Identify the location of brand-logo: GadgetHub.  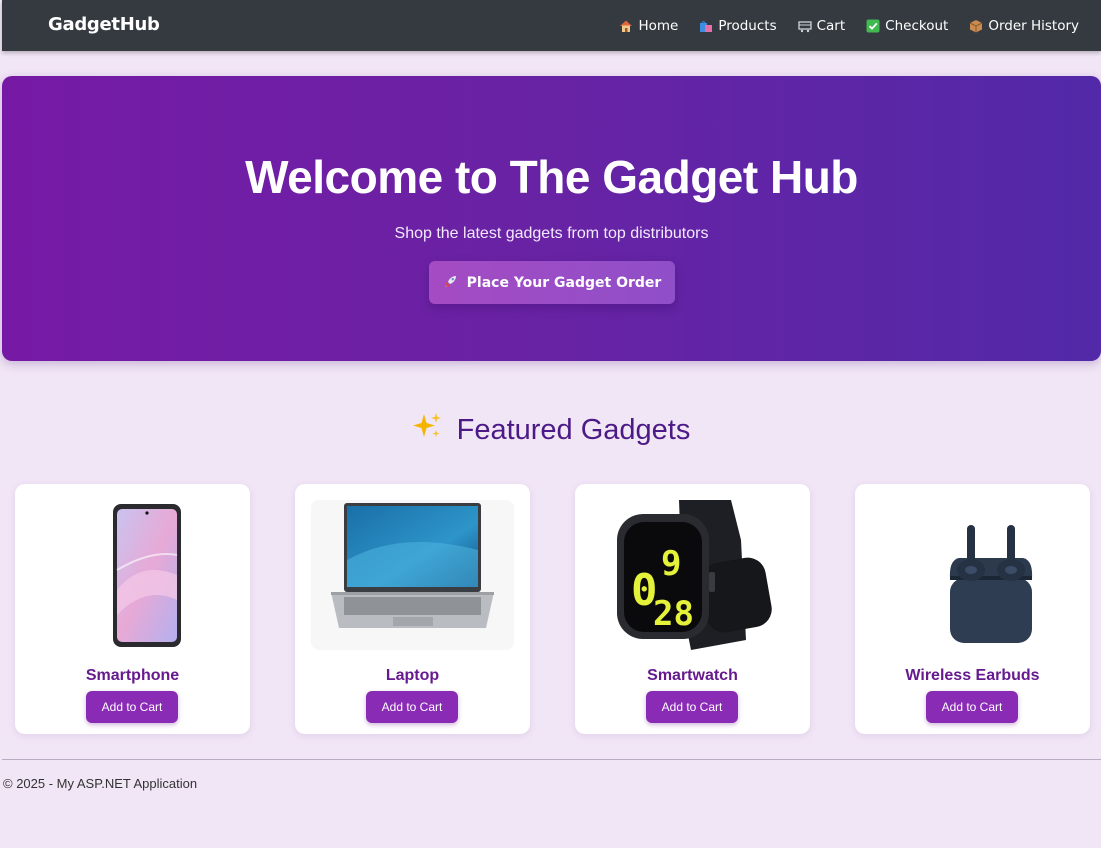
(104, 24).